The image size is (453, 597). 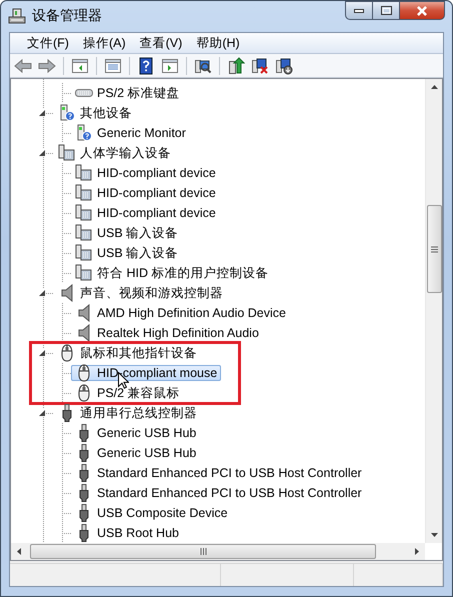 I want to click on menu-item: 操作(A), so click(x=104, y=43).